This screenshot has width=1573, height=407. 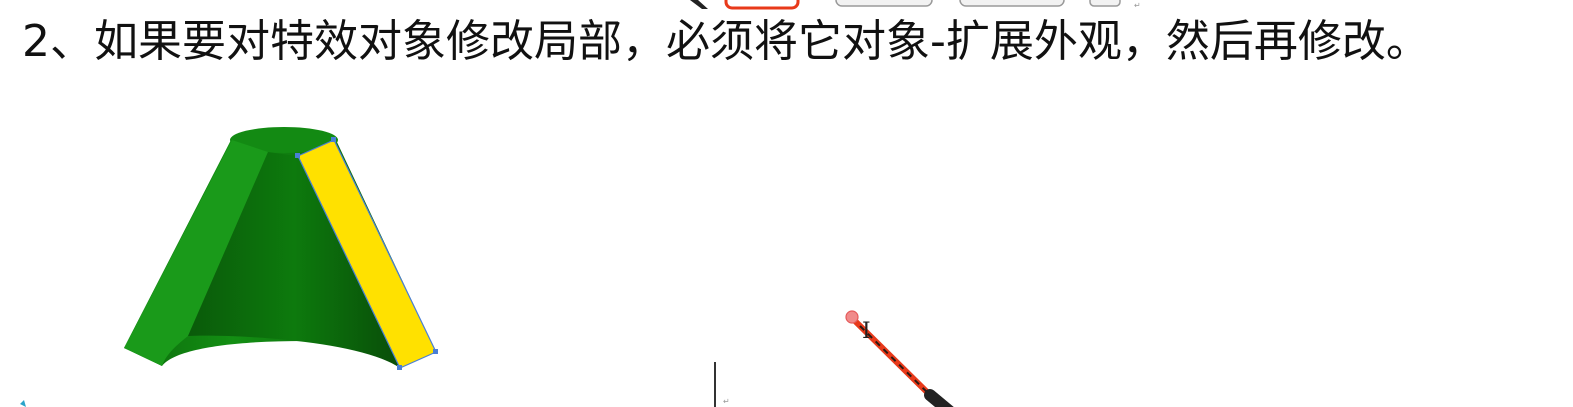 I want to click on paragraph-mark: ↵, so click(x=726, y=401).